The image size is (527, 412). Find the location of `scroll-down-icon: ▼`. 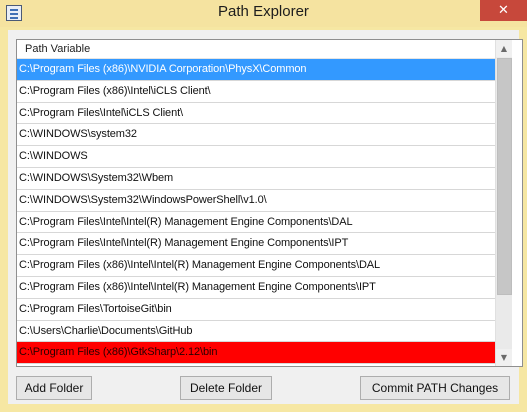

scroll-down-icon: ▼ is located at coordinates (504, 357).